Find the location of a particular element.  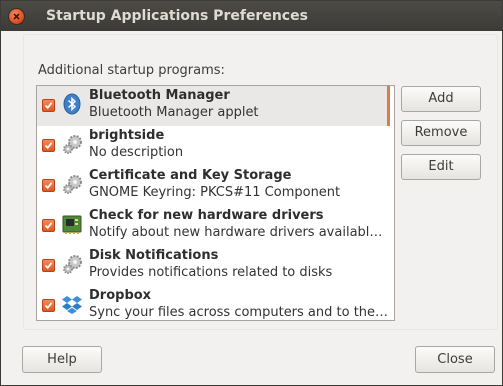

dropbox-icon is located at coordinates (72, 304).